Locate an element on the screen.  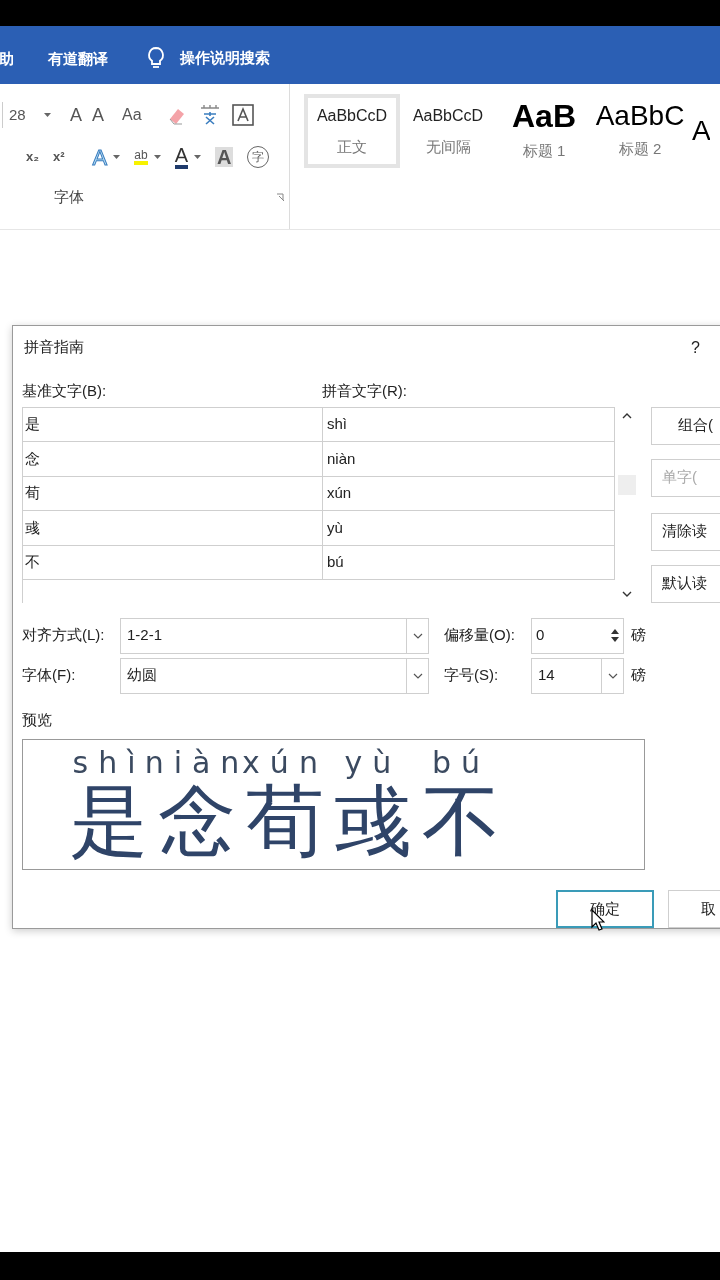
character-border-icon is located at coordinates (242, 115).